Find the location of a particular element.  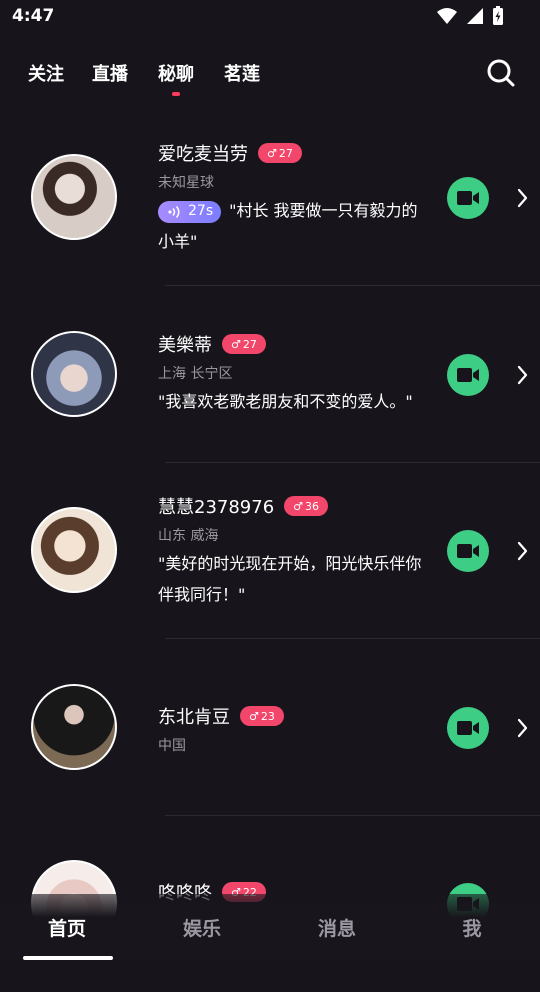

name-row: 慧慧2378976 ♂ 36 is located at coordinates (243, 506).